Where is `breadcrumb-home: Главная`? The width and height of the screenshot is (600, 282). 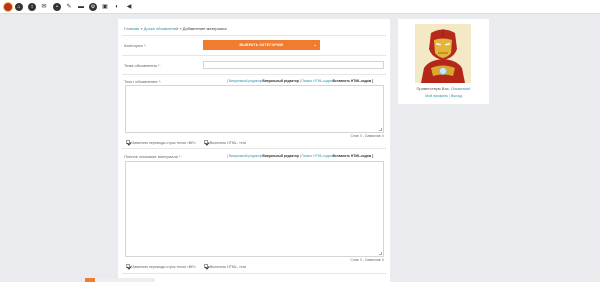 breadcrumb-home: Главная is located at coordinates (131, 28).